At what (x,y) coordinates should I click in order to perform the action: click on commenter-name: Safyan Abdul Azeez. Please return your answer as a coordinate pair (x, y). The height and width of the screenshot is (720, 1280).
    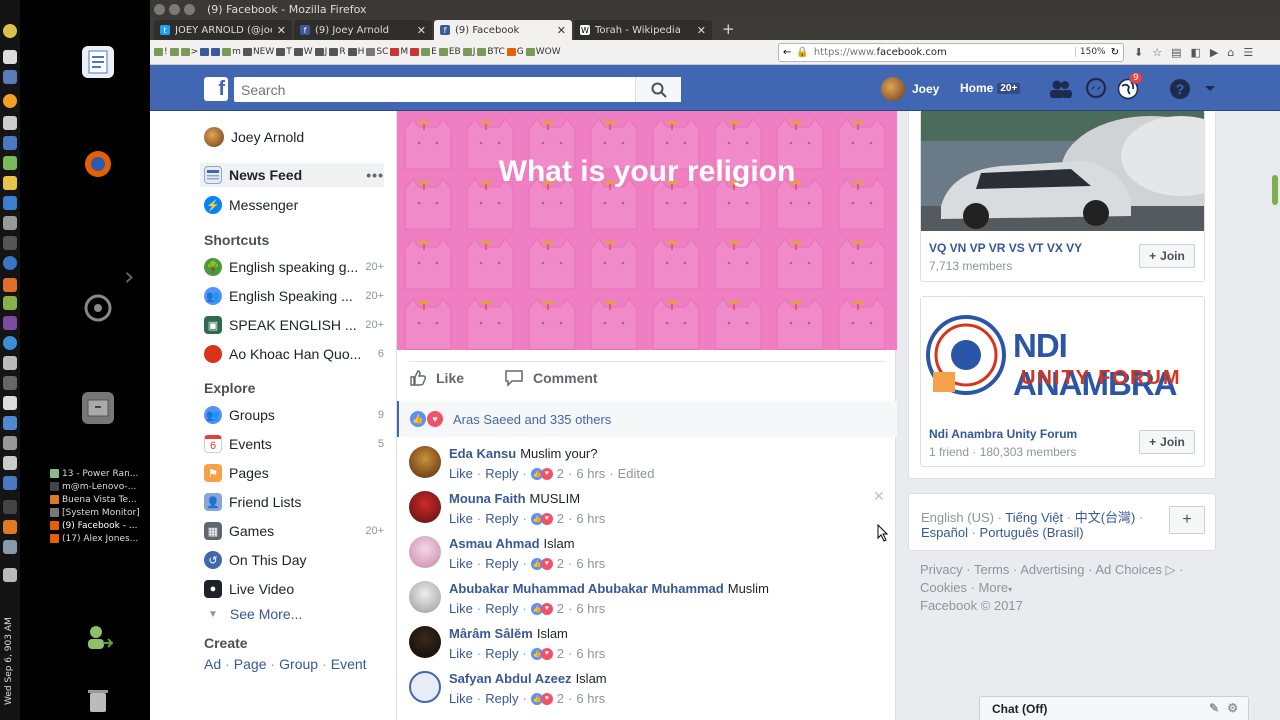
    Looking at the image, I should click on (510, 678).